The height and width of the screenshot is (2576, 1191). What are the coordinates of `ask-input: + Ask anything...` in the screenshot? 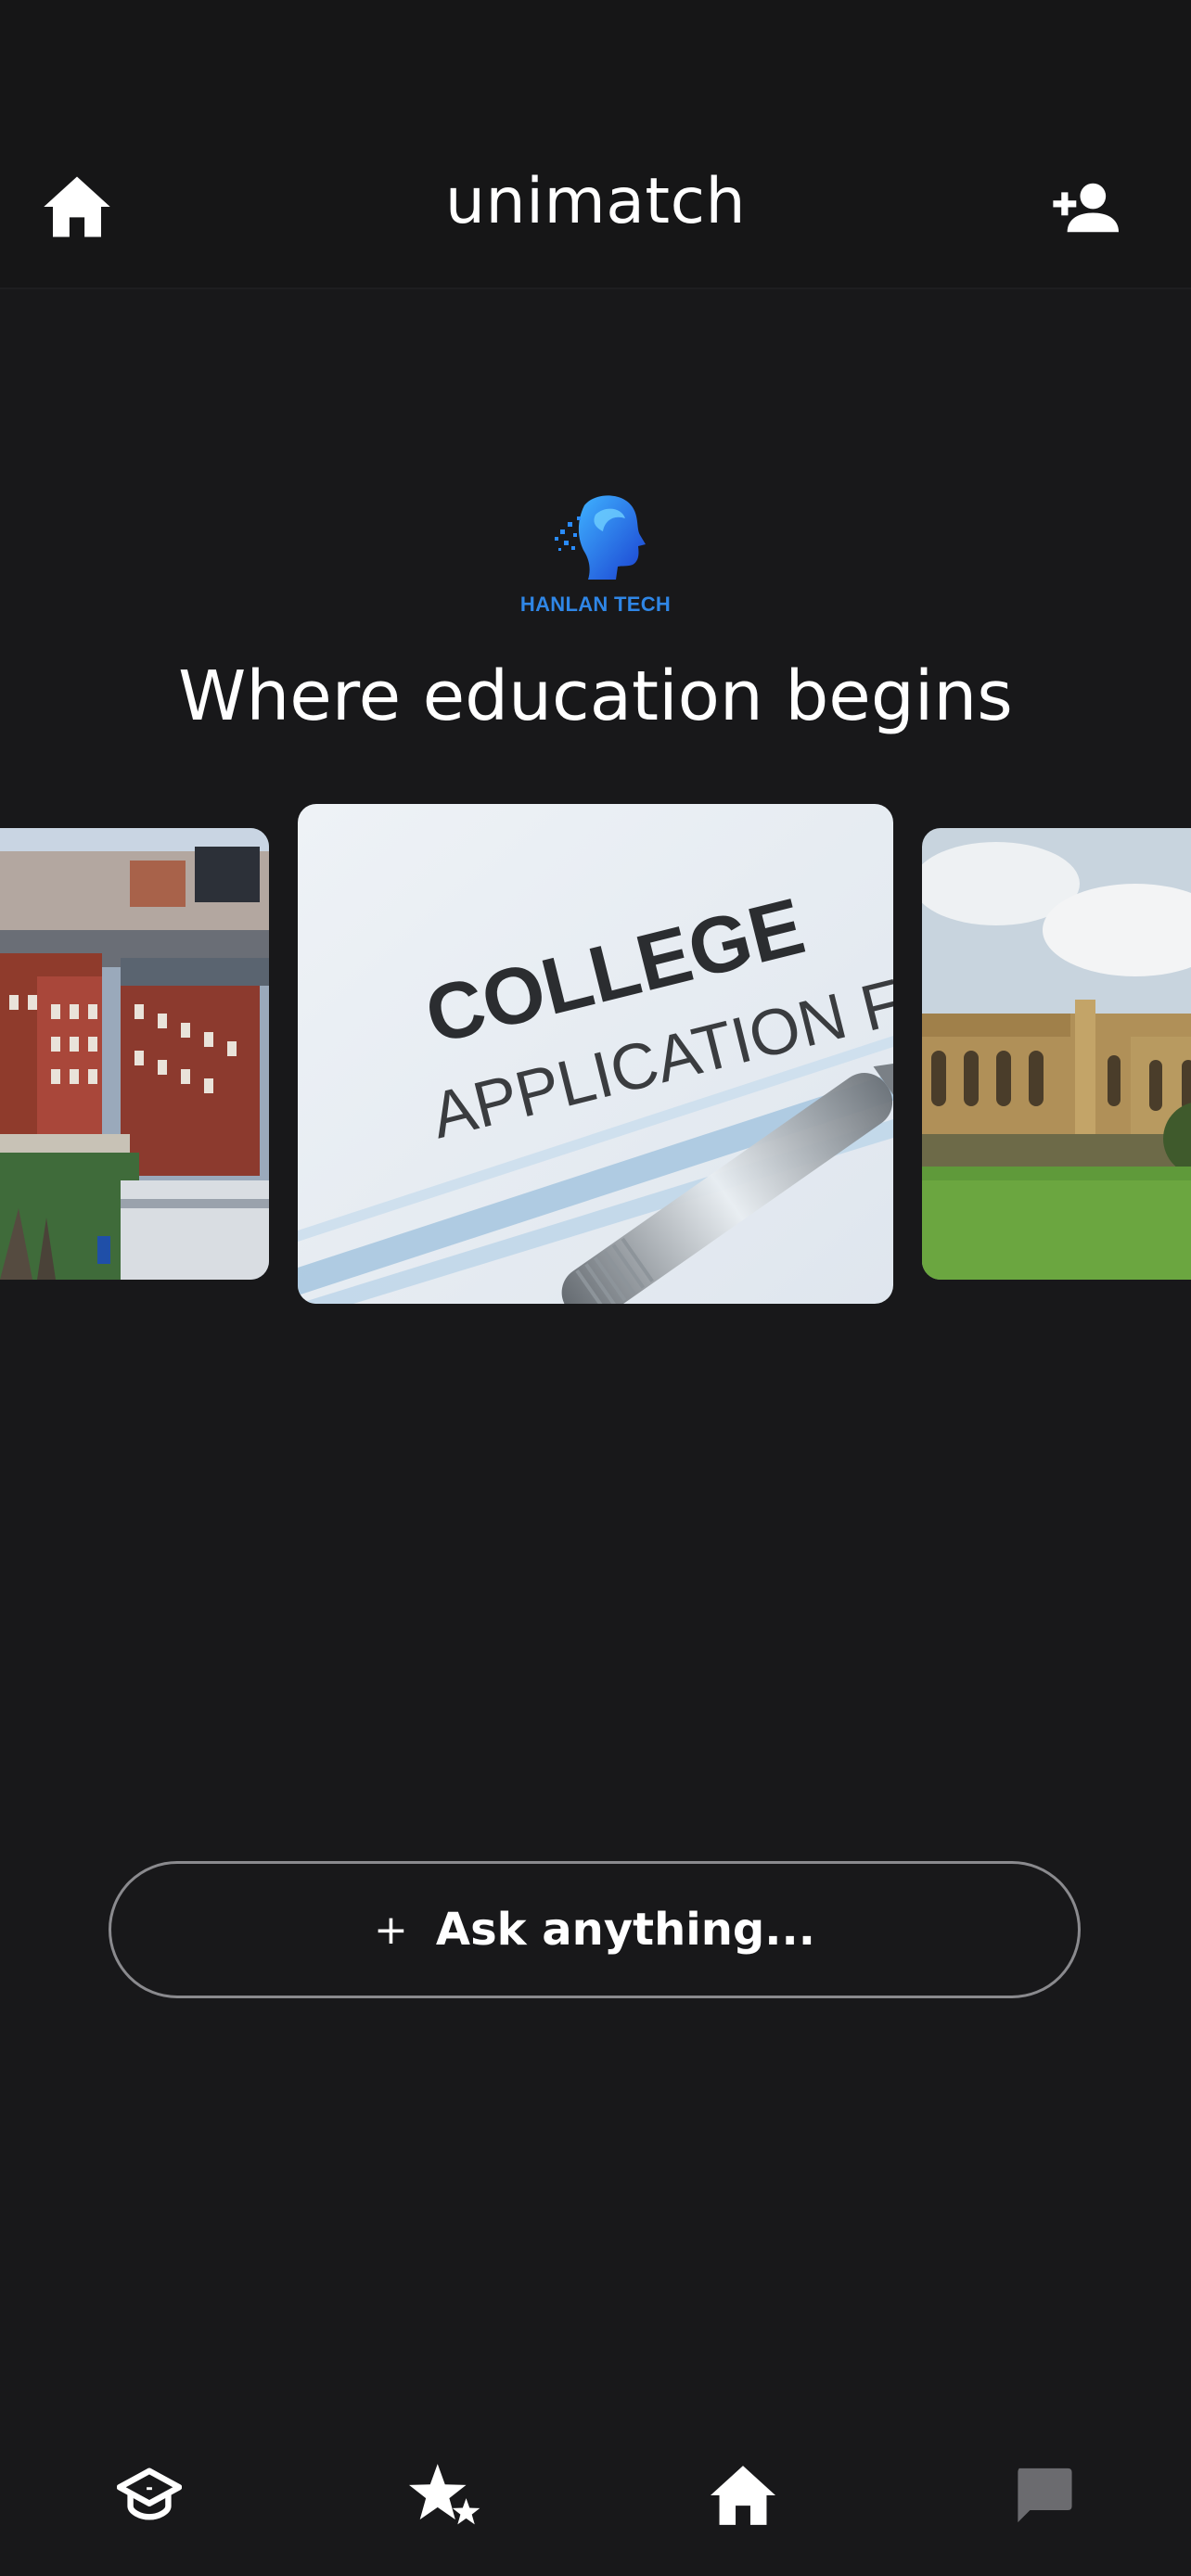 It's located at (595, 1929).